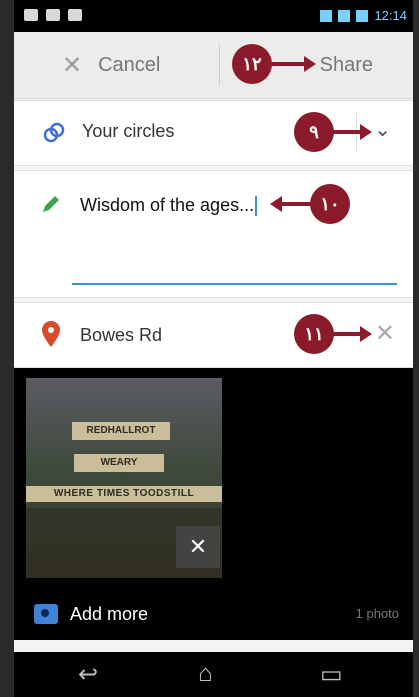 This screenshot has height=697, width=419. What do you see at coordinates (121, 431) in the screenshot?
I see `sign-text: REDHALLROT` at bounding box center [121, 431].